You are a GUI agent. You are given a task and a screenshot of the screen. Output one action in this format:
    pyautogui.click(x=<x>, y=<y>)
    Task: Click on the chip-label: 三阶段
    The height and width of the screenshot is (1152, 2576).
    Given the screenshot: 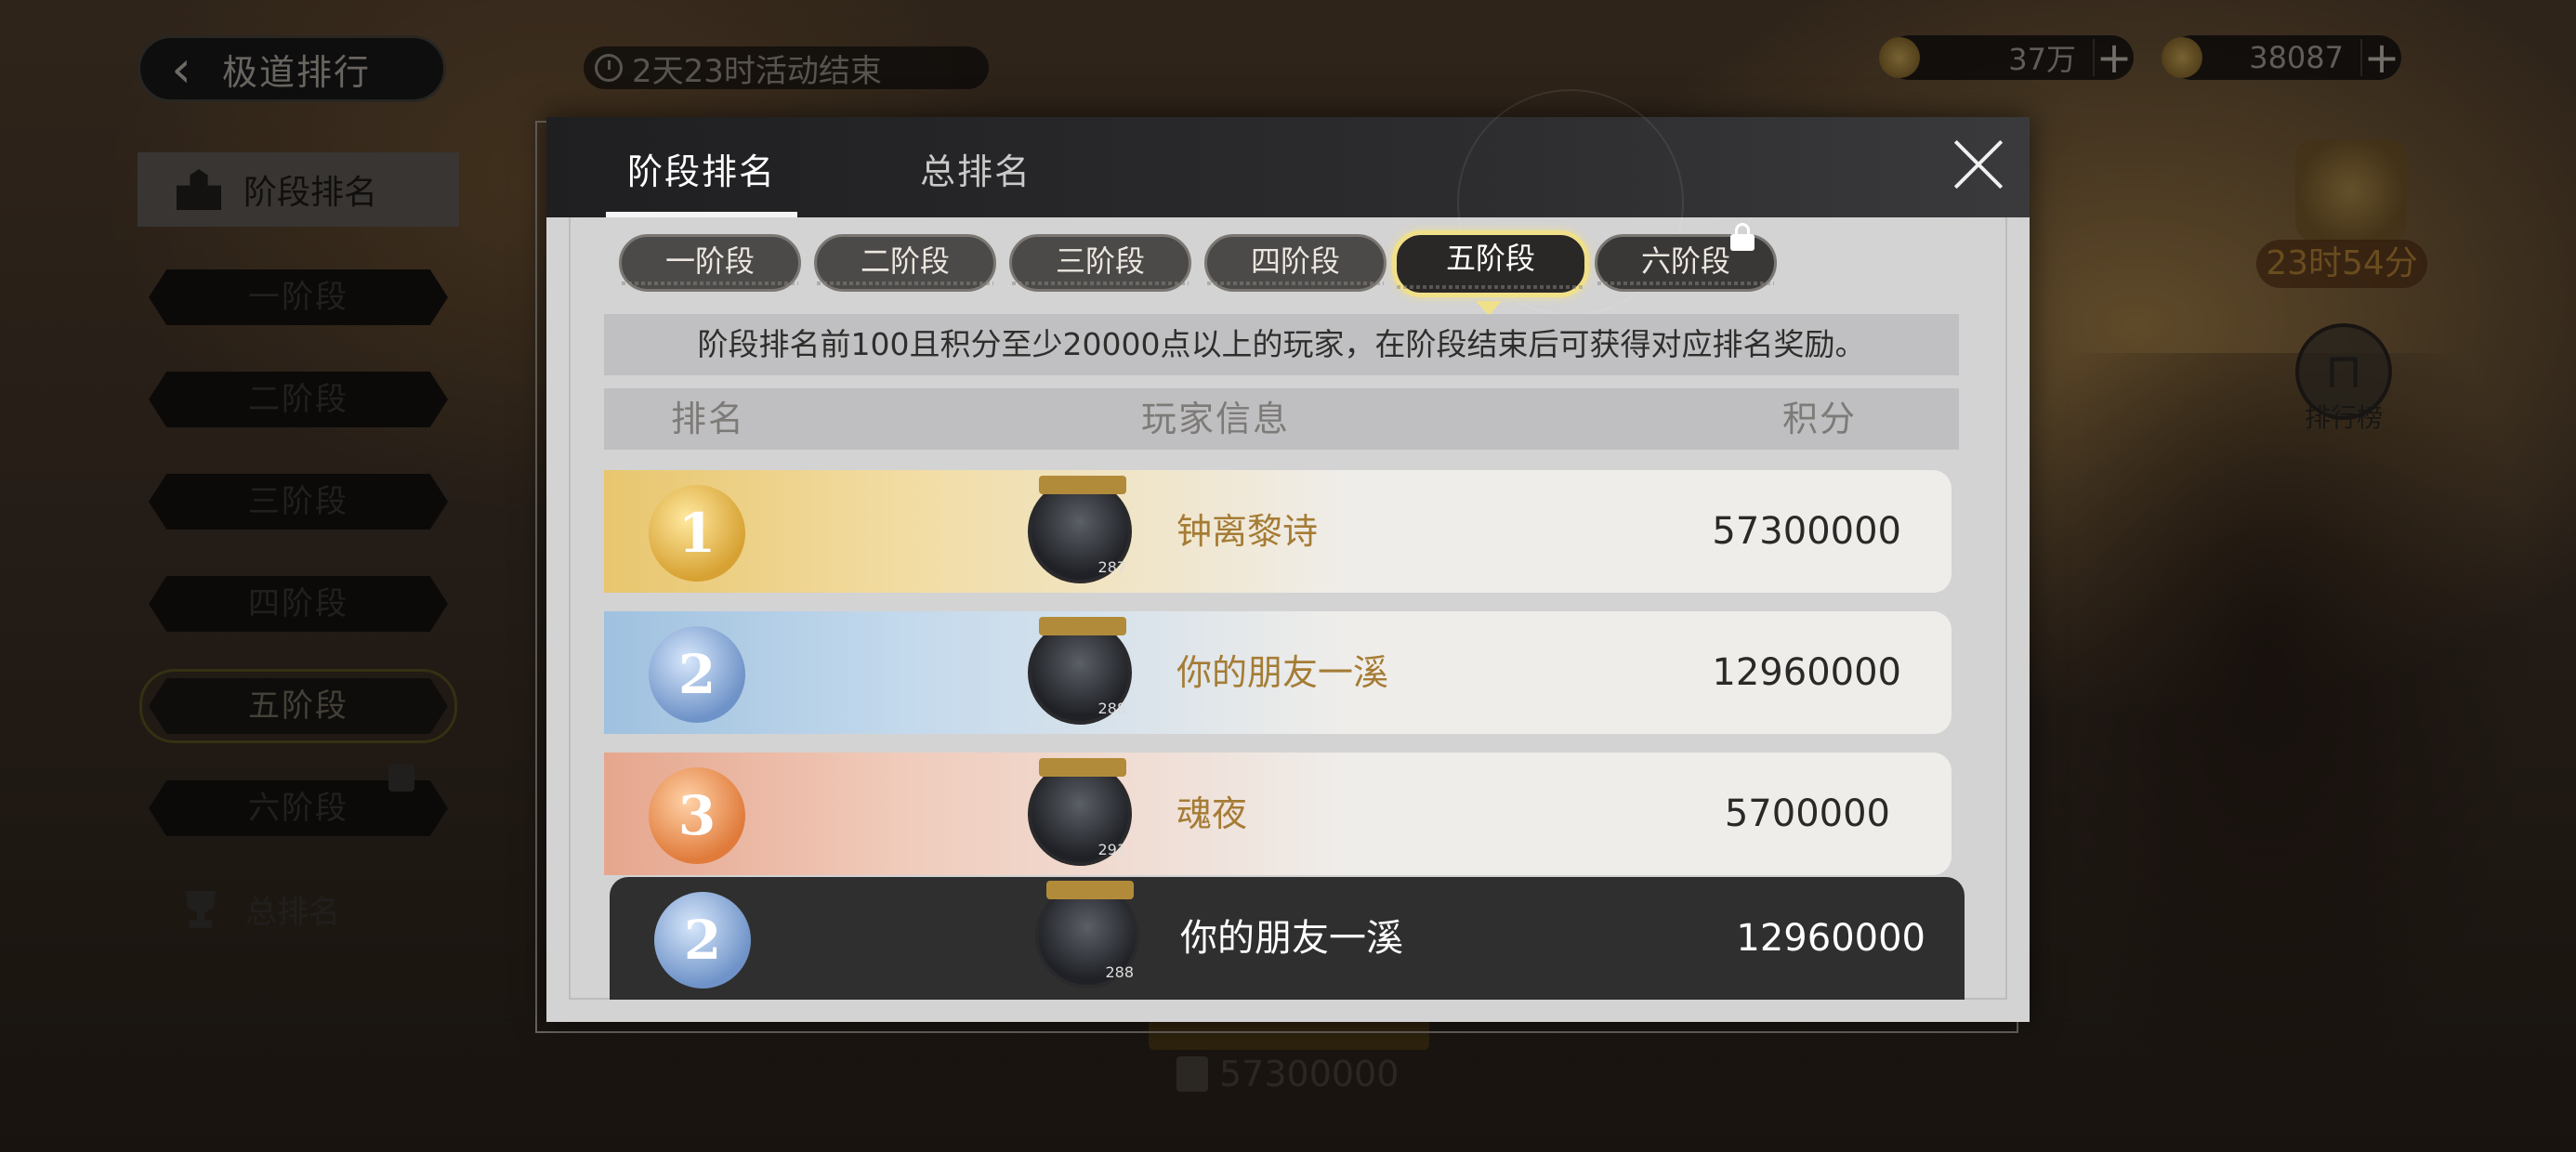 What is the action you would take?
    pyautogui.click(x=1100, y=261)
    